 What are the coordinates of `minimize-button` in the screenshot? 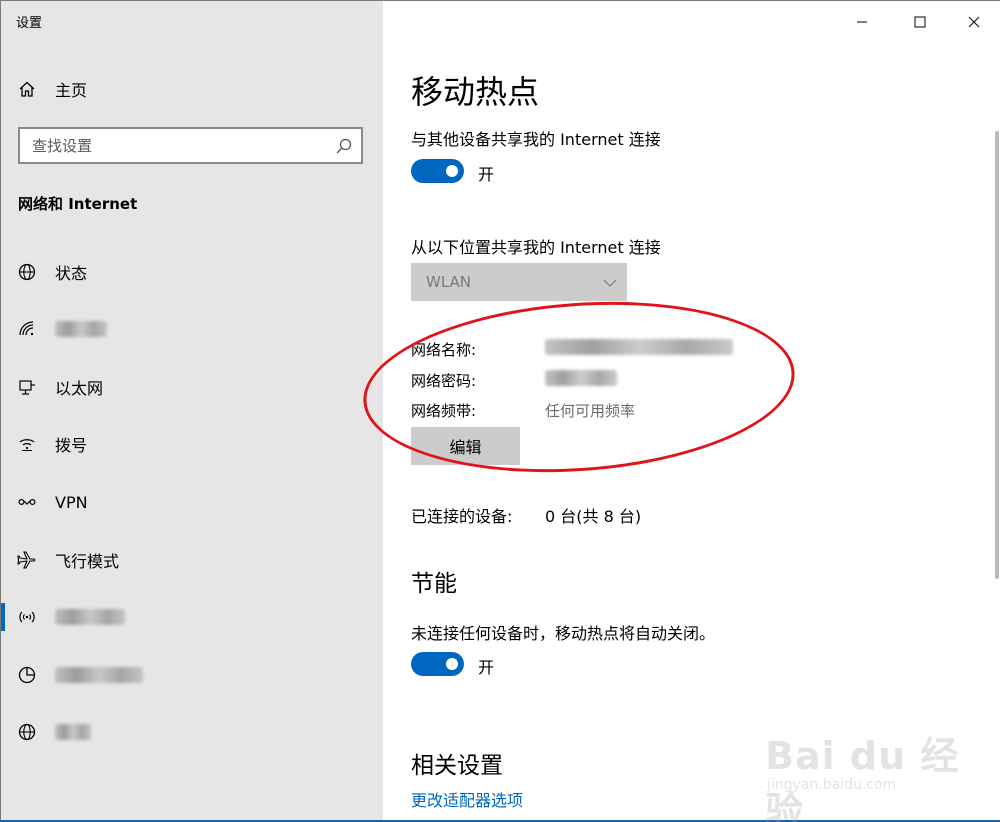 It's located at (862, 22).